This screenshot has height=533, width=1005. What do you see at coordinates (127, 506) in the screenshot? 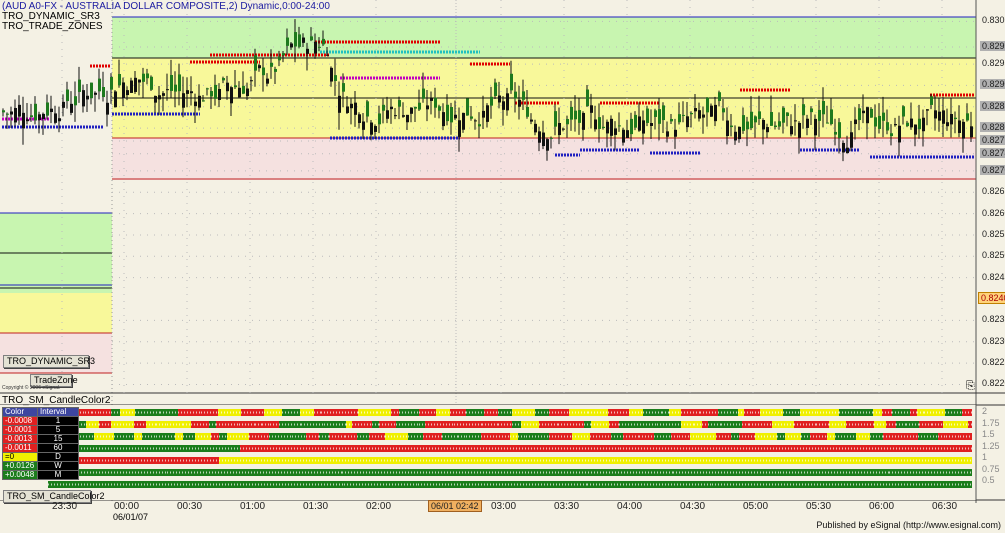
I see `time-axis-label: 00:00` at bounding box center [127, 506].